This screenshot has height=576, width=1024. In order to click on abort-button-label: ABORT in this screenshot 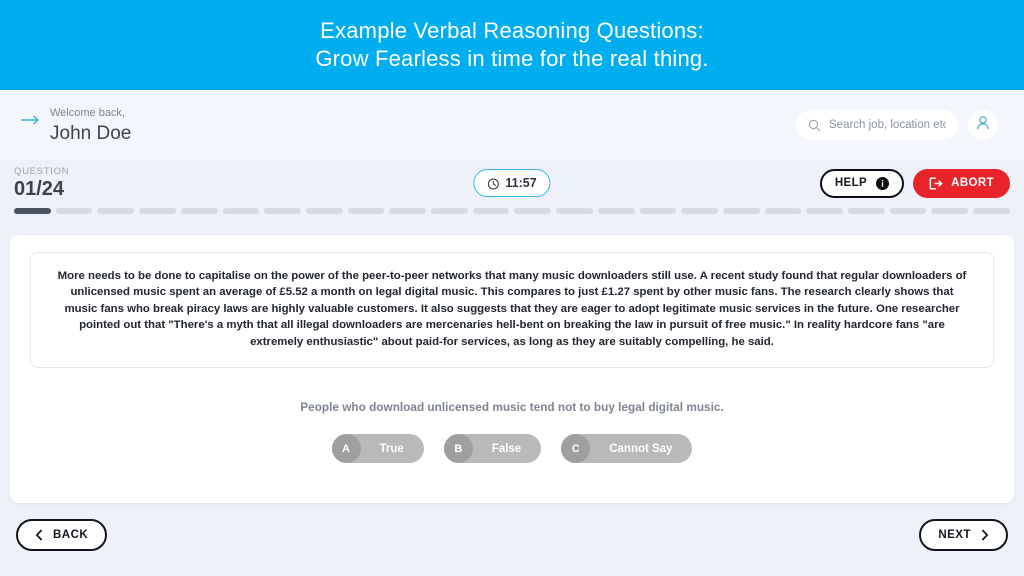, I will do `click(972, 183)`.